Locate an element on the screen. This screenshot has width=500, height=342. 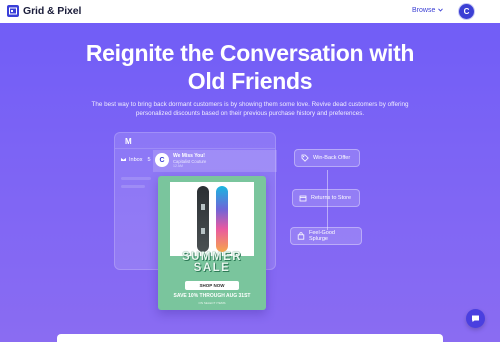
chat-icon is located at coordinates (475, 319).